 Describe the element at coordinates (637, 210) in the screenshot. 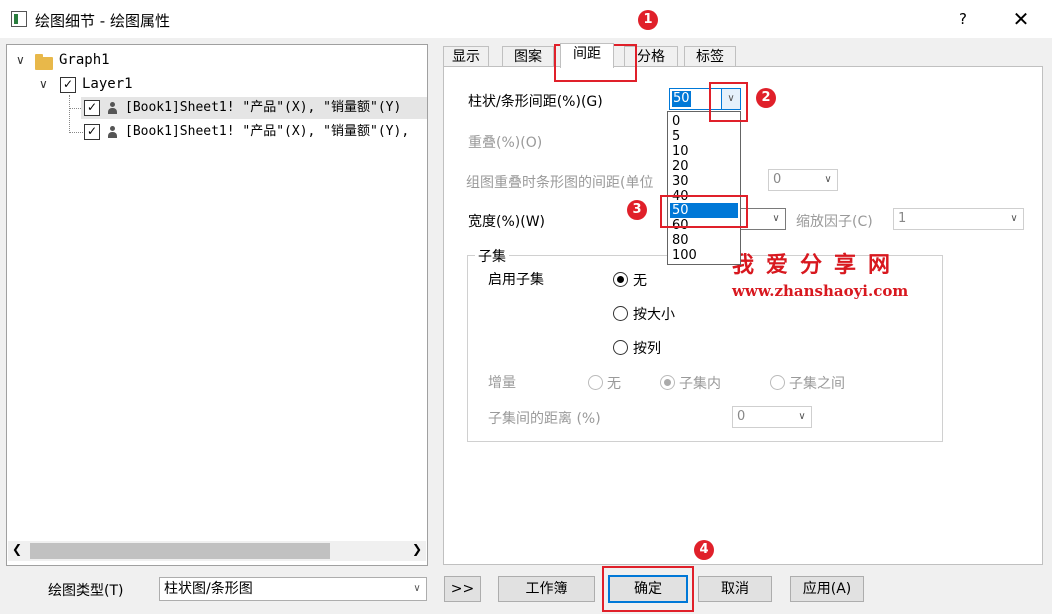

I see `annotation-badge-3: 3` at that location.